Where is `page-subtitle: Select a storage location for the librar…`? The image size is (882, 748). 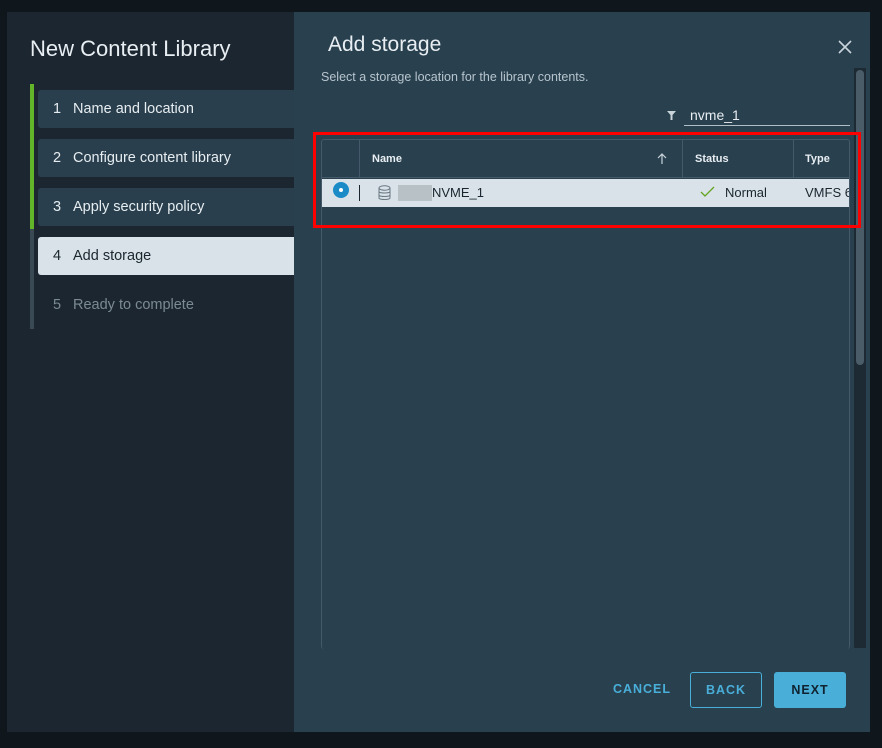
page-subtitle: Select a storage location for the librar… is located at coordinates (455, 77).